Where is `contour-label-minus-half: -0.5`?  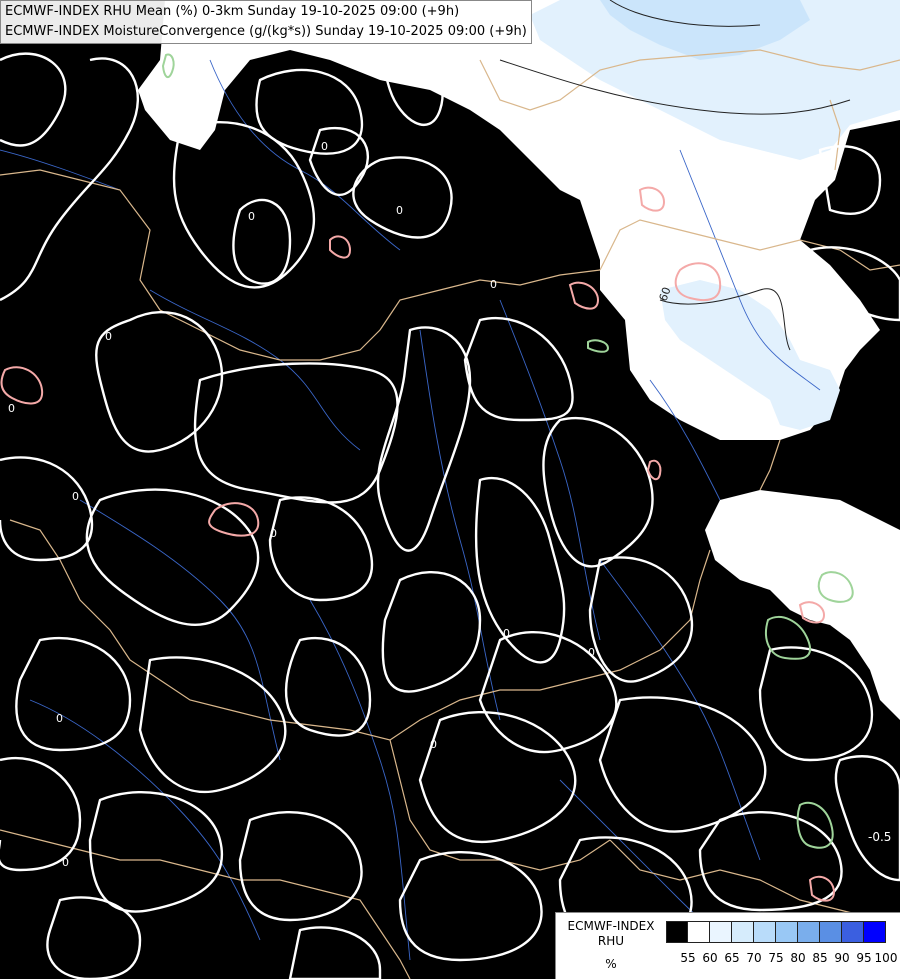 contour-label-minus-half: -0.5 is located at coordinates (879, 837).